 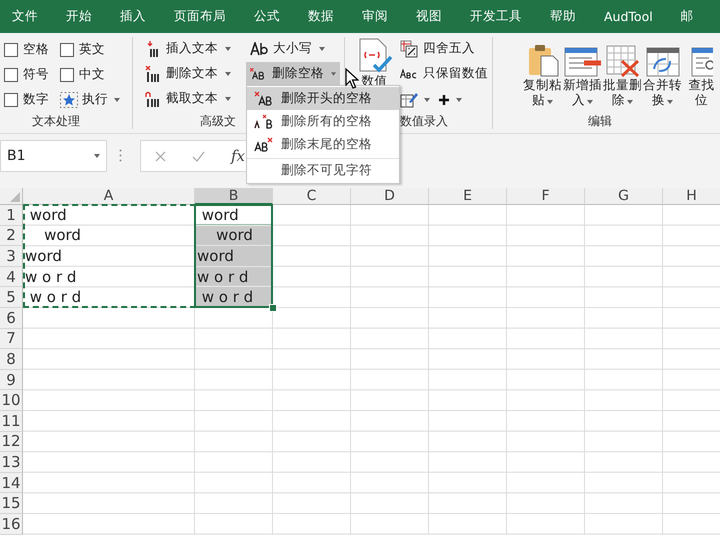 What do you see at coordinates (189, 73) in the screenshot?
I see `ribbon-button: 删除文本` at bounding box center [189, 73].